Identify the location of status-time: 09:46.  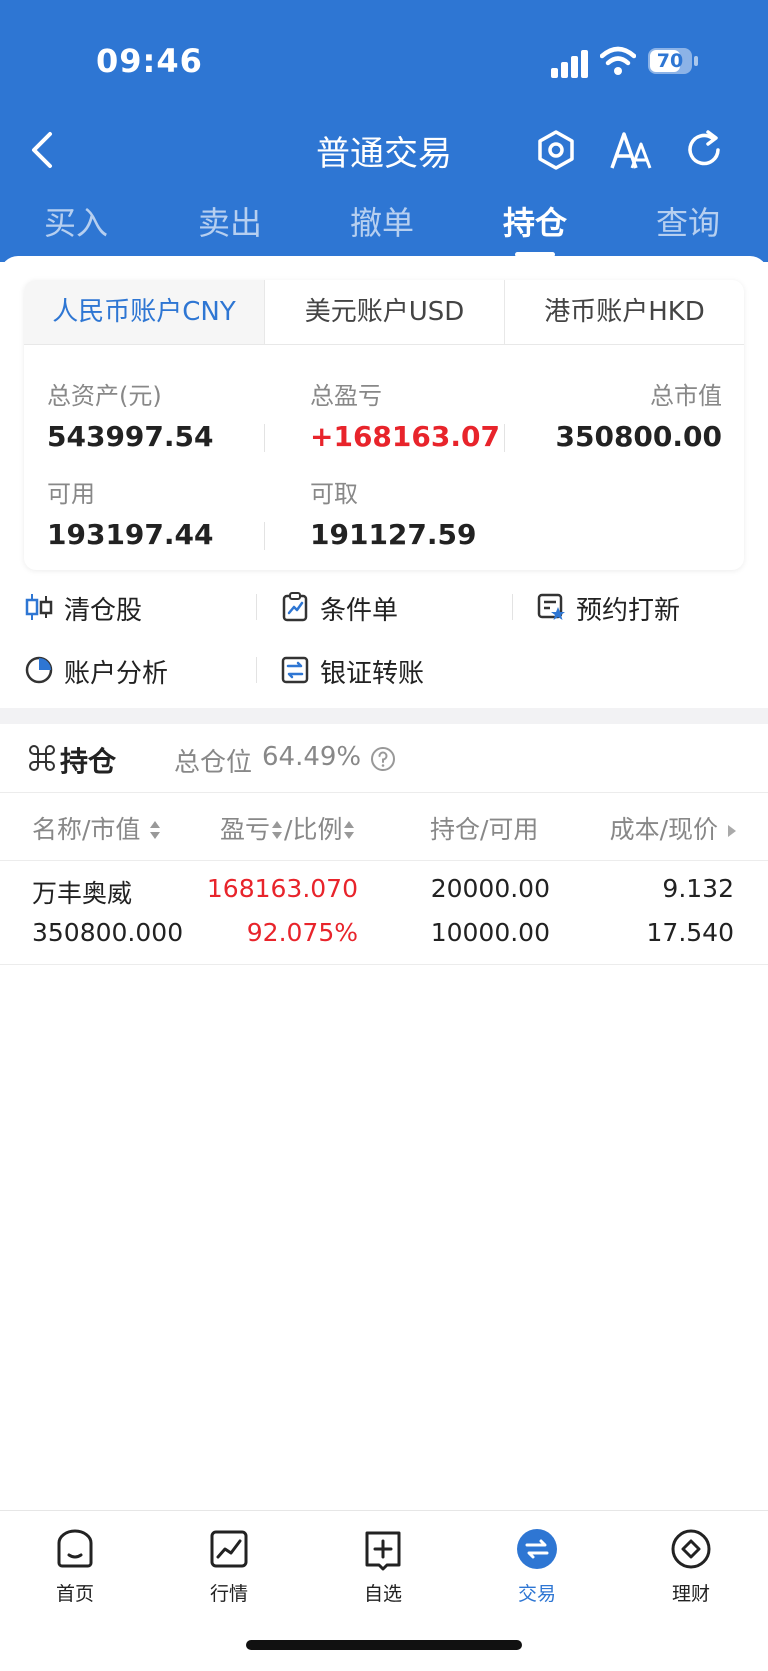
(149, 61).